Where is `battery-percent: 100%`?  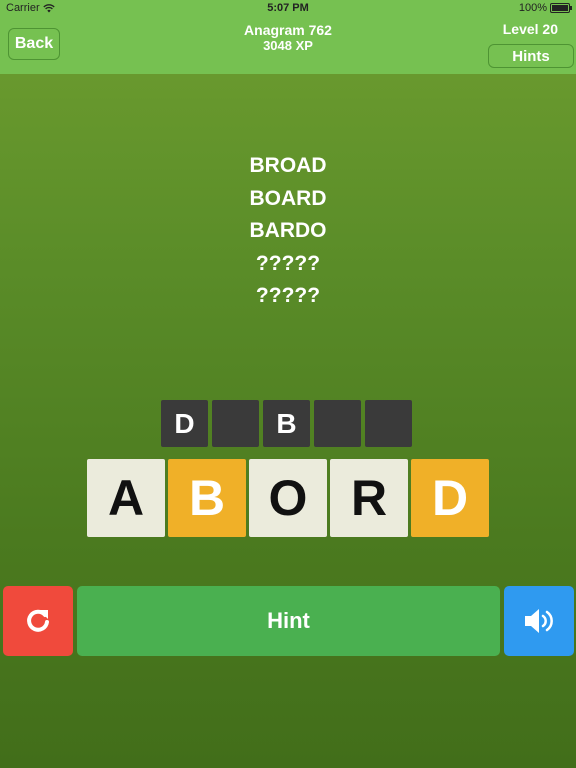
battery-percent: 100% is located at coordinates (532, 8).